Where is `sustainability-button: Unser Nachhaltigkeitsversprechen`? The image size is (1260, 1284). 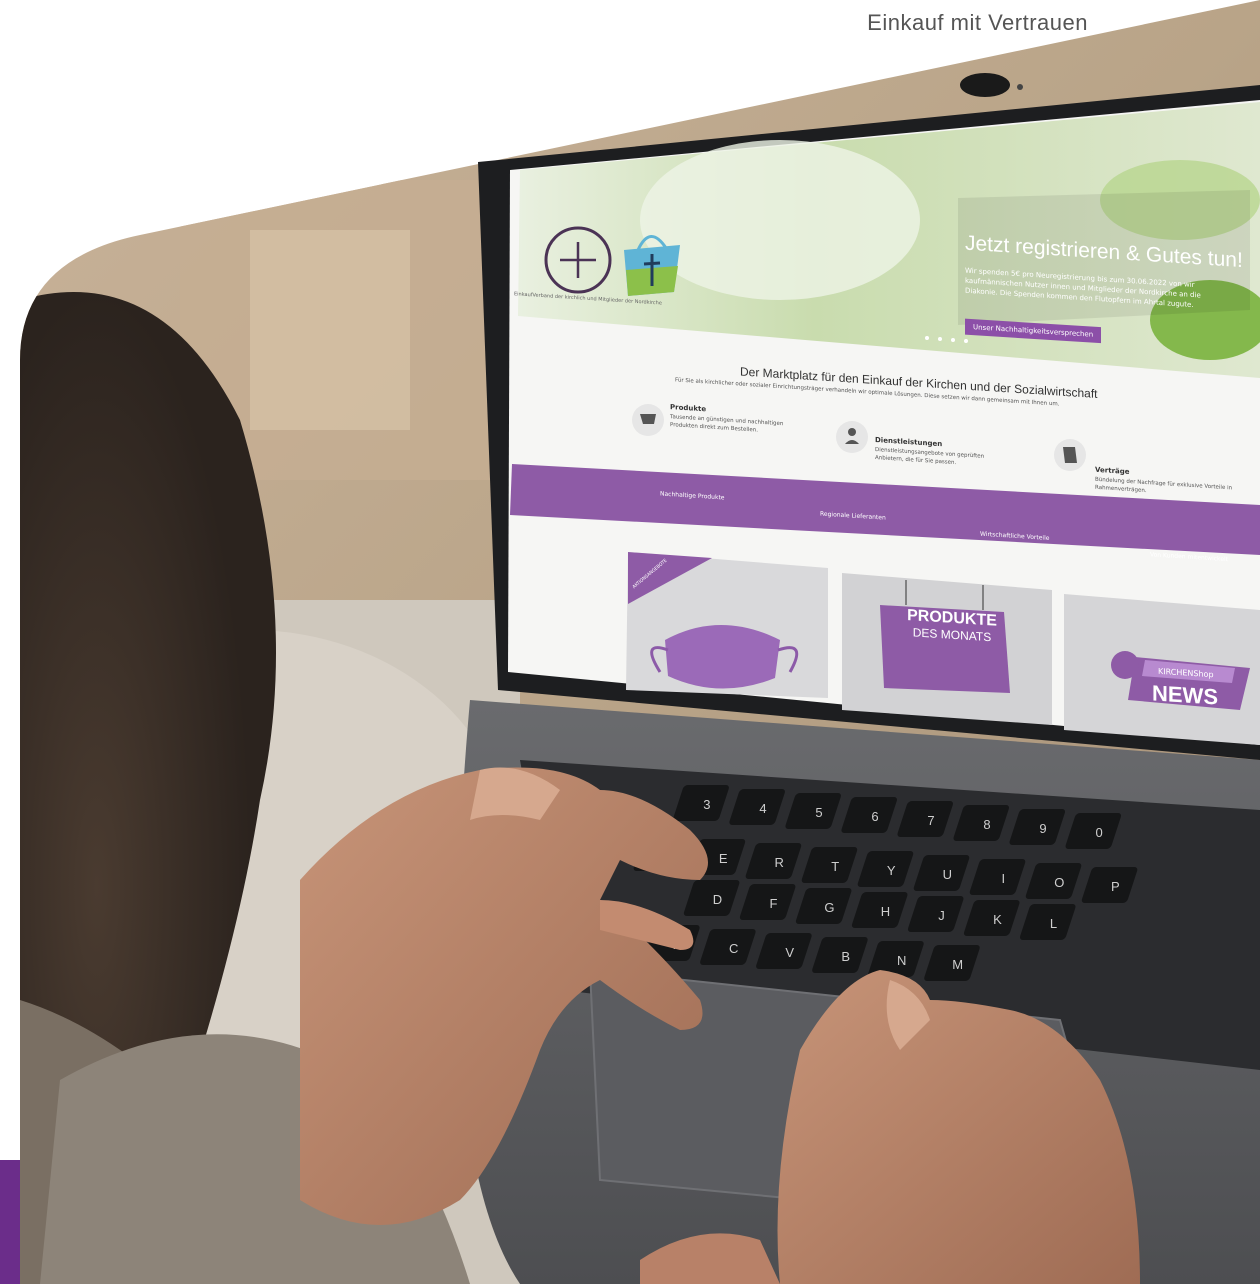
sustainability-button: Unser Nachhaltigkeitsversprechen is located at coordinates (1033, 331).